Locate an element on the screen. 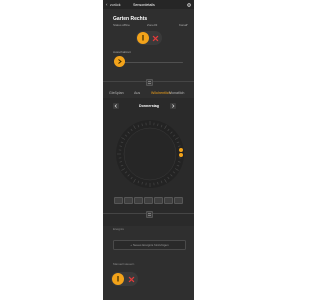 This screenshot has width=320, height=300. meta-zone-label: Zone is located at coordinates (150, 25).